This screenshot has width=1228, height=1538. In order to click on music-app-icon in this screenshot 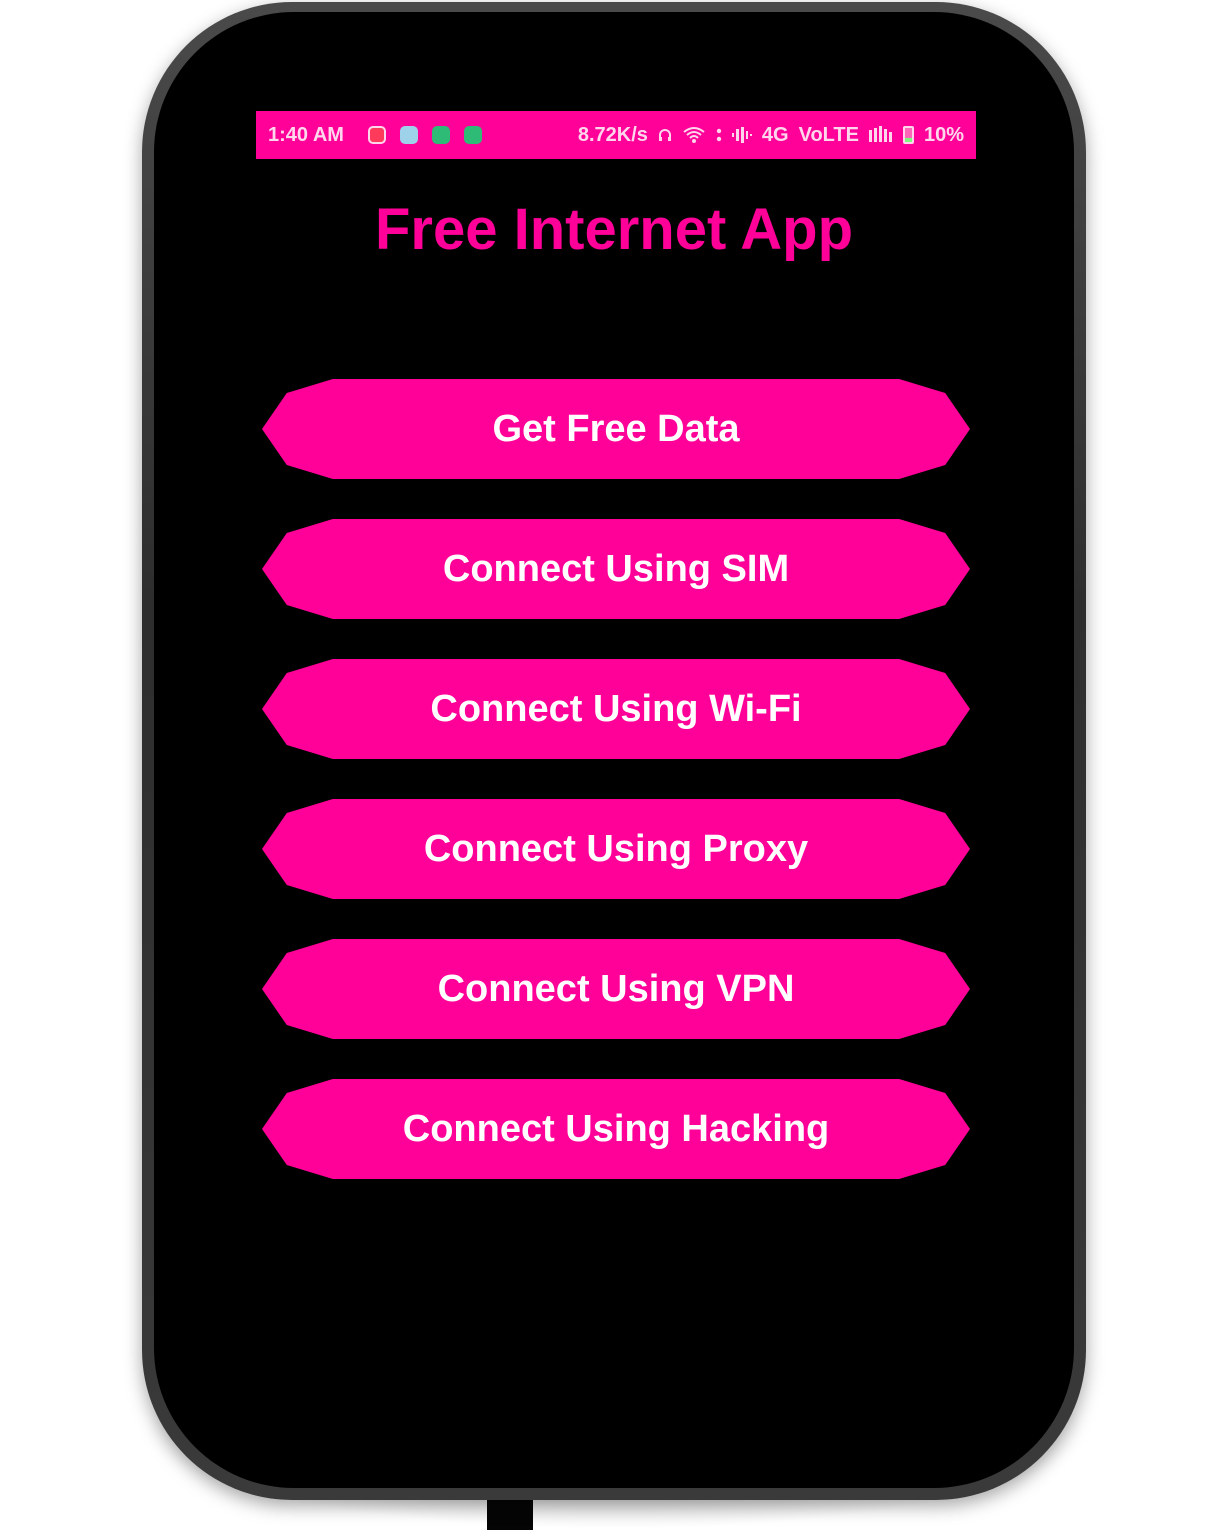, I will do `click(376, 135)`.